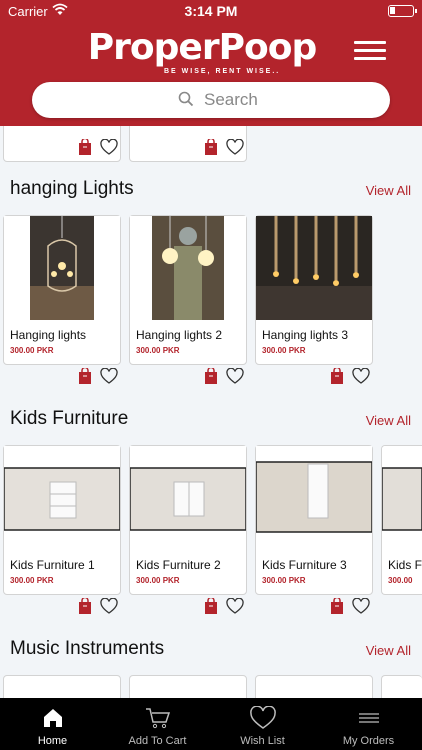  Describe the element at coordinates (157, 741) in the screenshot. I see `tab-label: Add To Cart` at that location.